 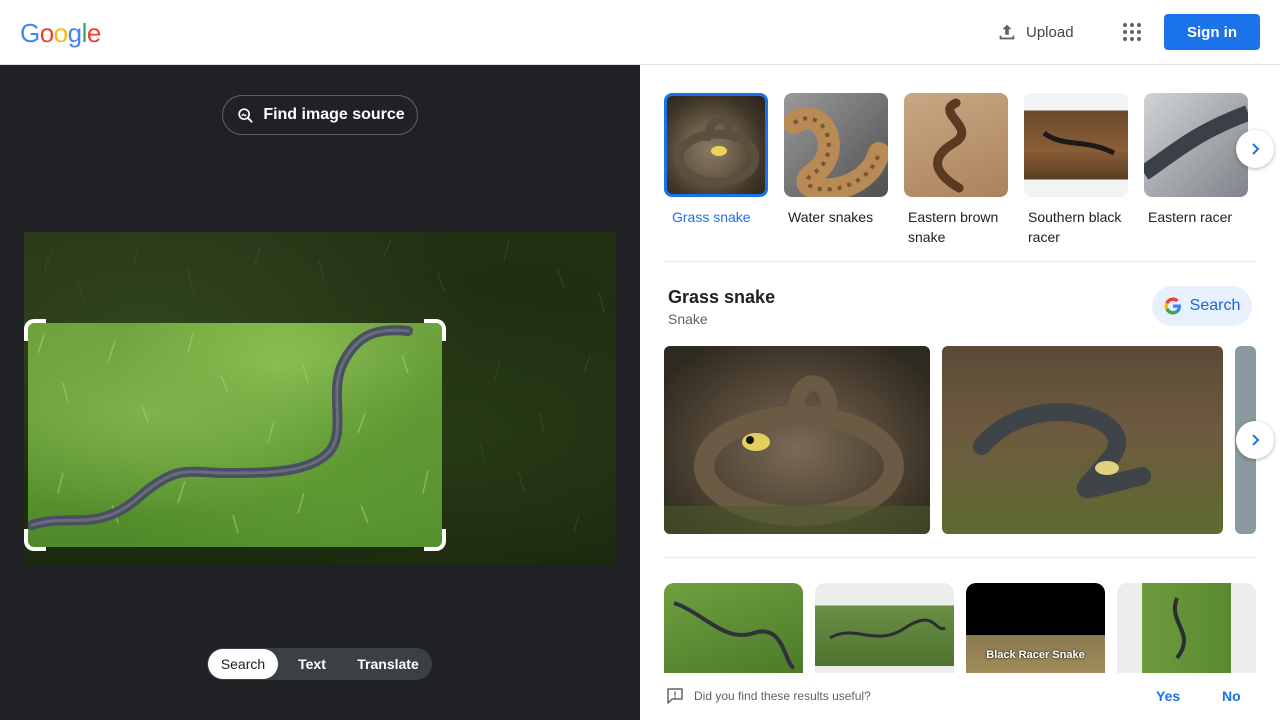 I want to click on knowledge-title: Grass snake, so click(x=722, y=297).